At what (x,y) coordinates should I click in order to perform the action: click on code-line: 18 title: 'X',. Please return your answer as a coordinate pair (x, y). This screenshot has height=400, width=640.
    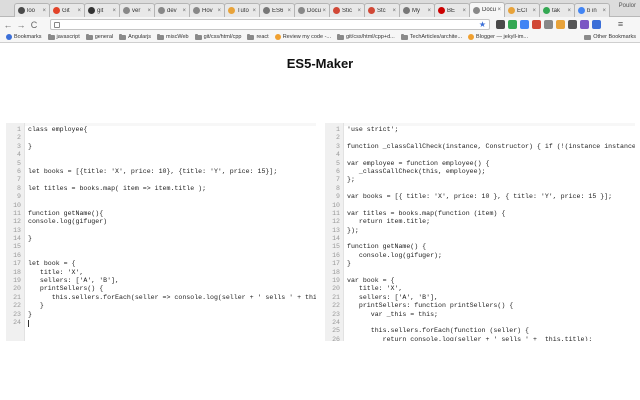
    Looking at the image, I should click on (164, 273).